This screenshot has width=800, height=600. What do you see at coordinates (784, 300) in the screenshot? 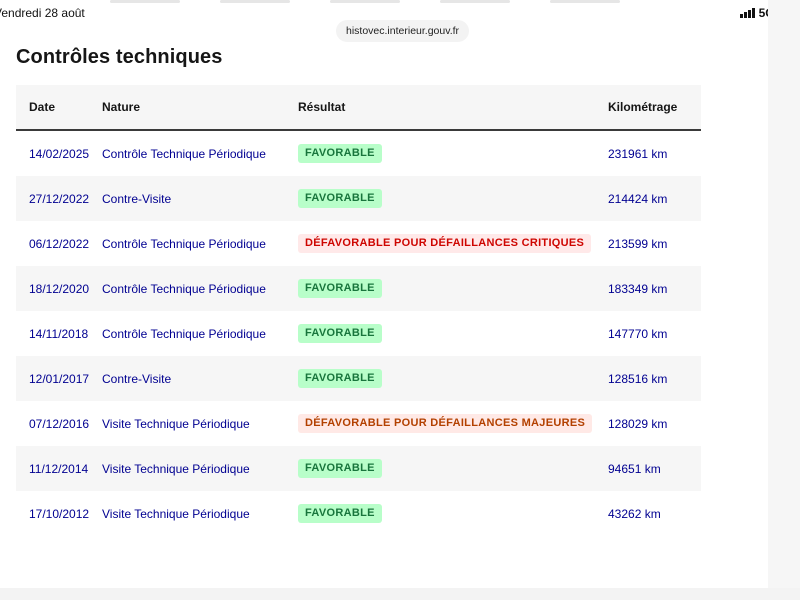
I see `scroll-area-edge` at bounding box center [784, 300].